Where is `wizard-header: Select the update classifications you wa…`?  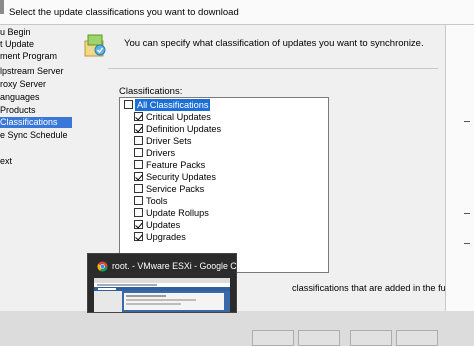
wizard-header: Select the update classifications you wa… is located at coordinates (237, 12).